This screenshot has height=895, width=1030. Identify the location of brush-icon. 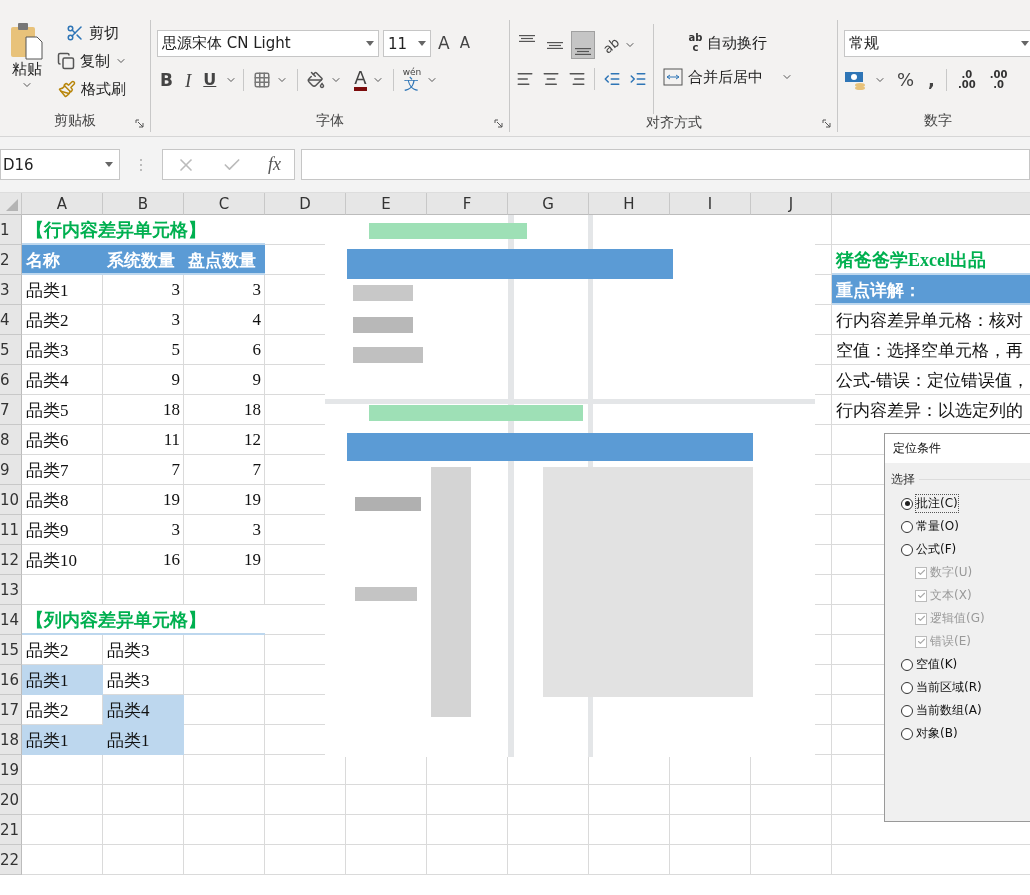
(67, 89).